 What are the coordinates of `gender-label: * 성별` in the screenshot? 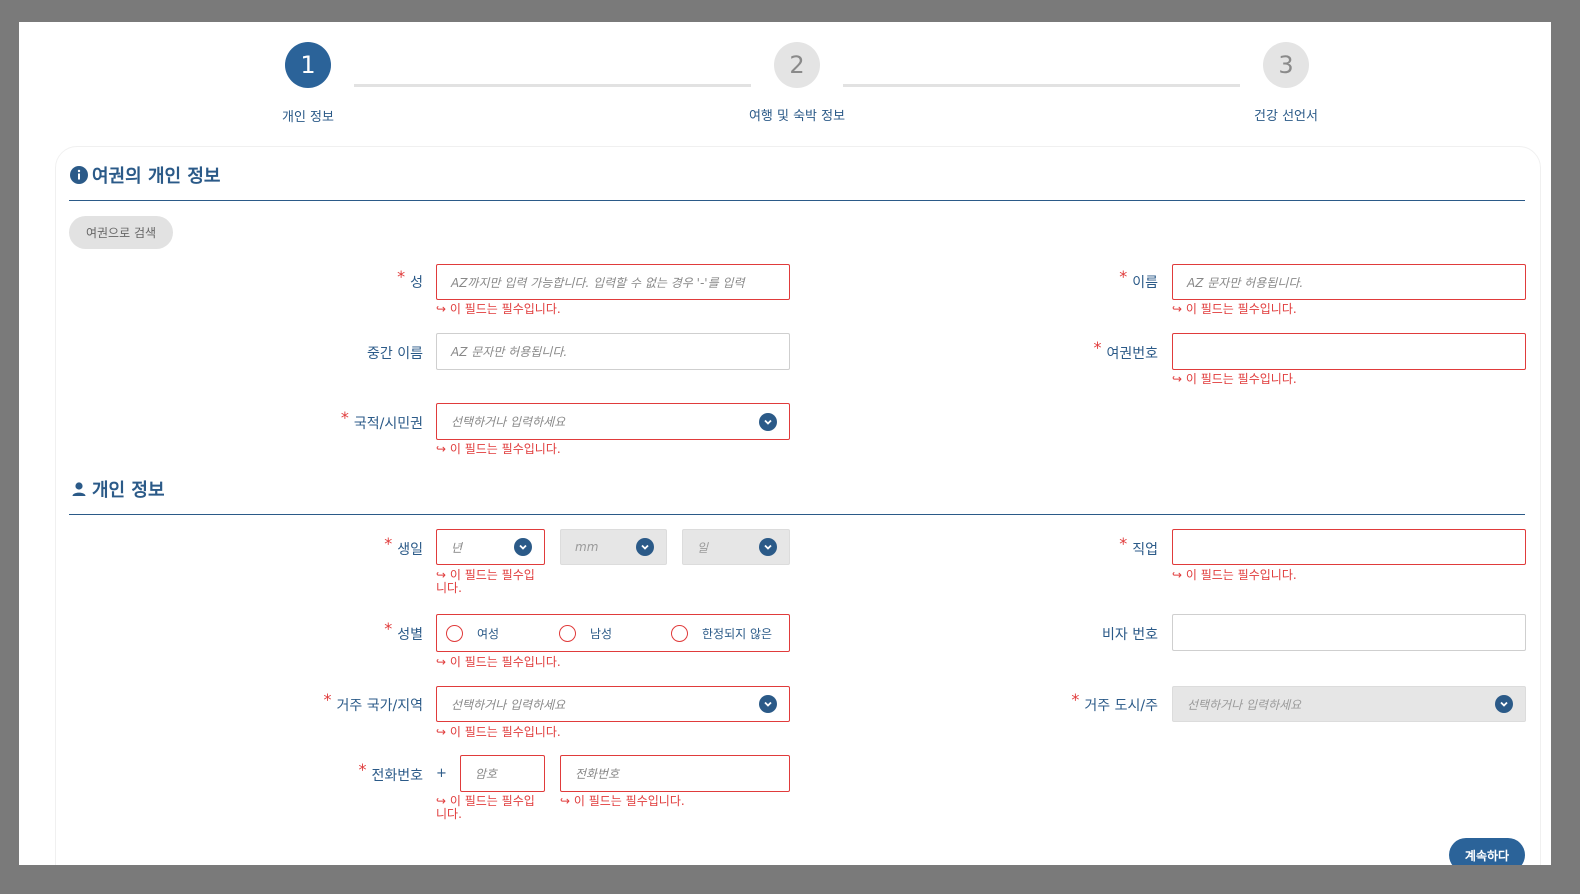 It's located at (403, 631).